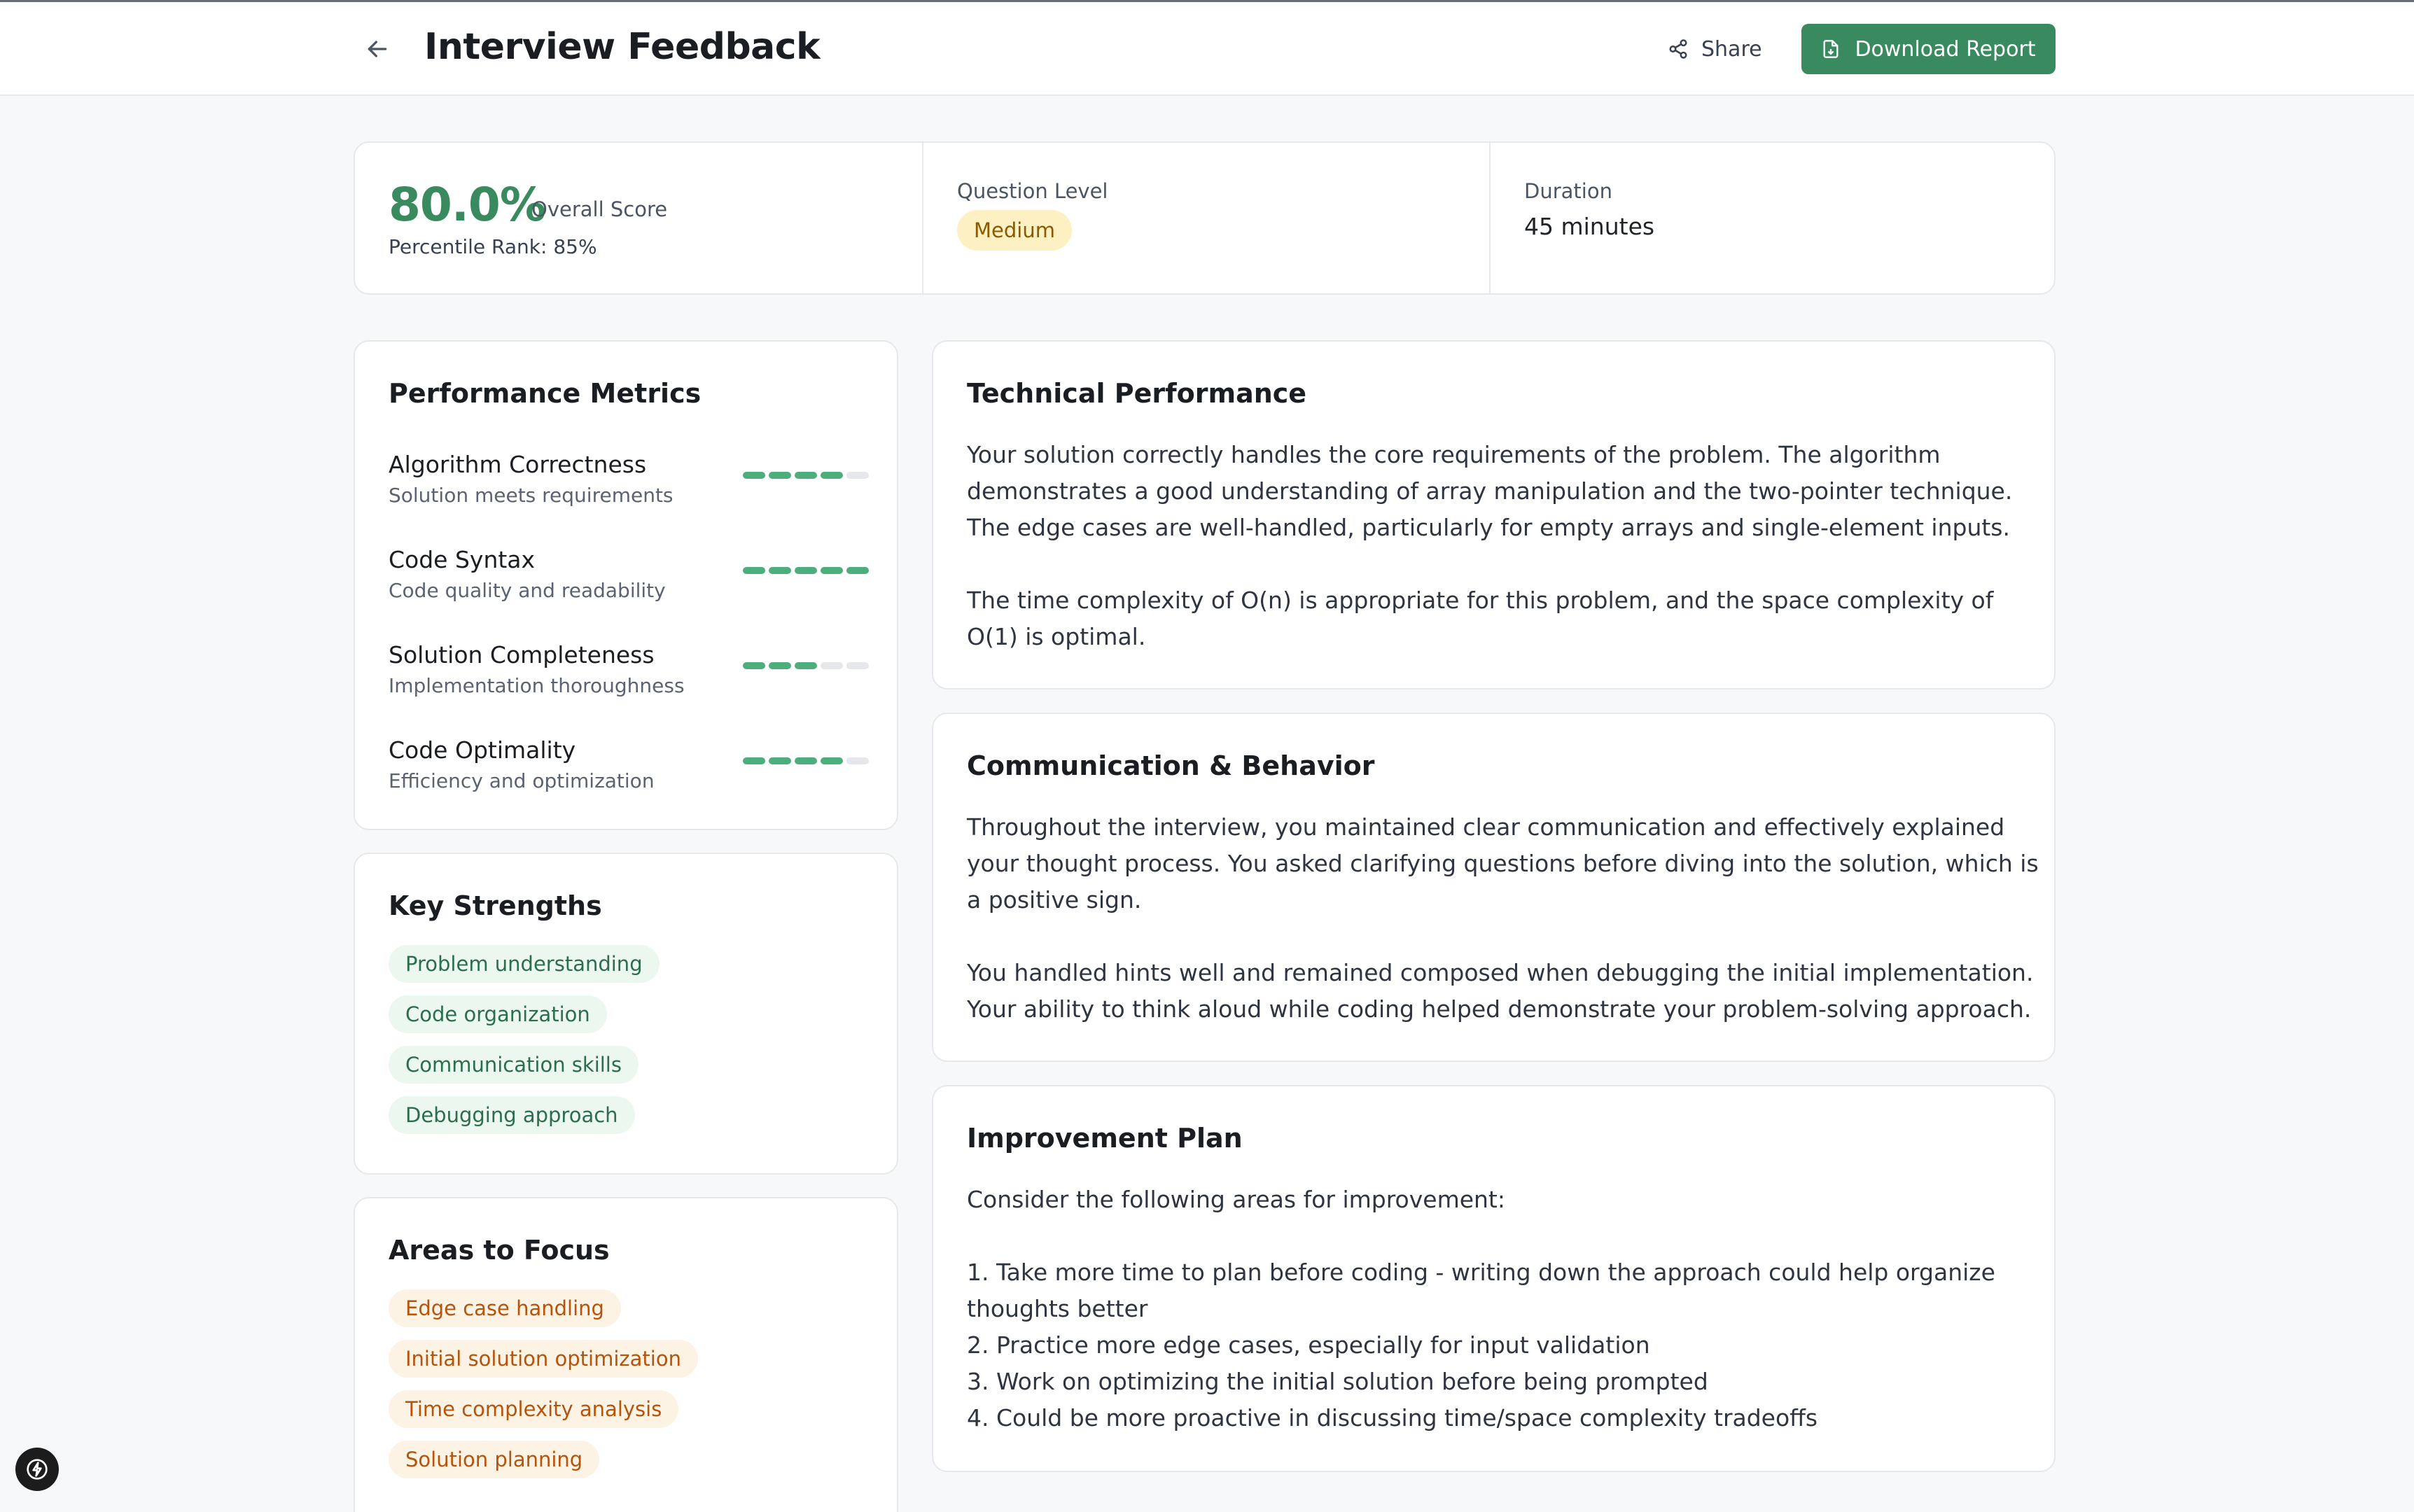 The width and height of the screenshot is (2414, 1512). I want to click on strength-tag: Communication skills, so click(514, 1065).